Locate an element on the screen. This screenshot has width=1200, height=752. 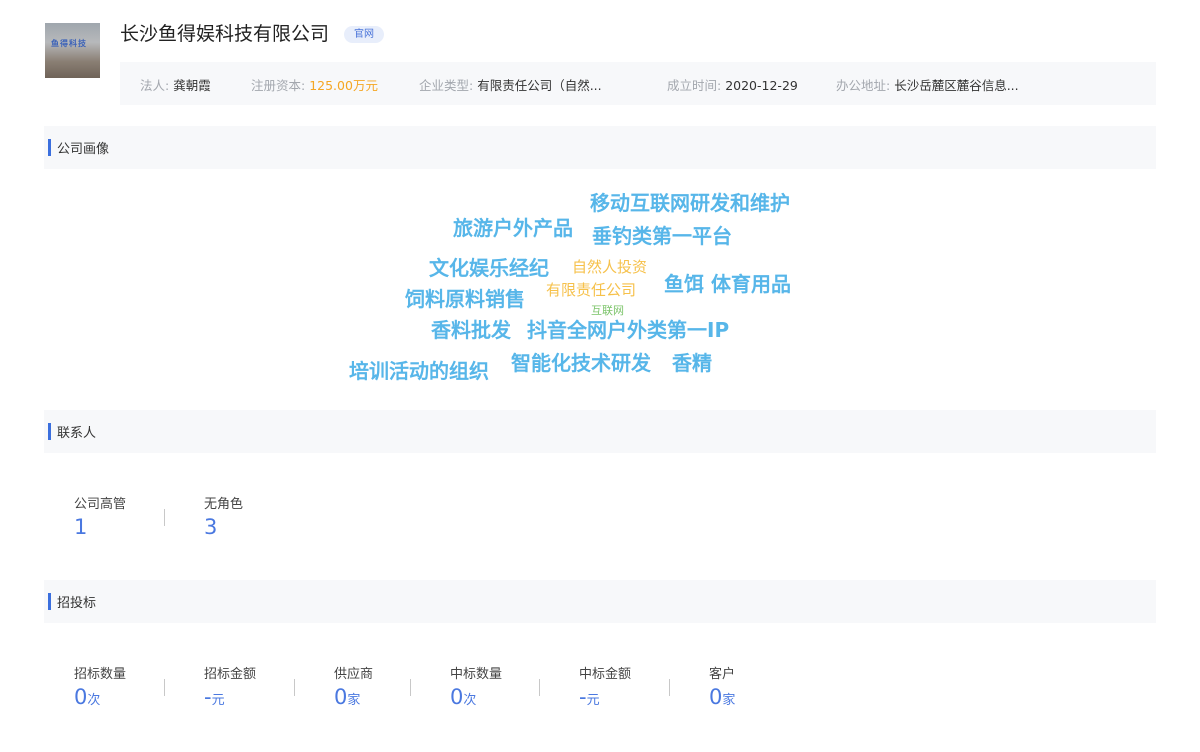
stat-label: 招标数量 is located at coordinates (100, 674).